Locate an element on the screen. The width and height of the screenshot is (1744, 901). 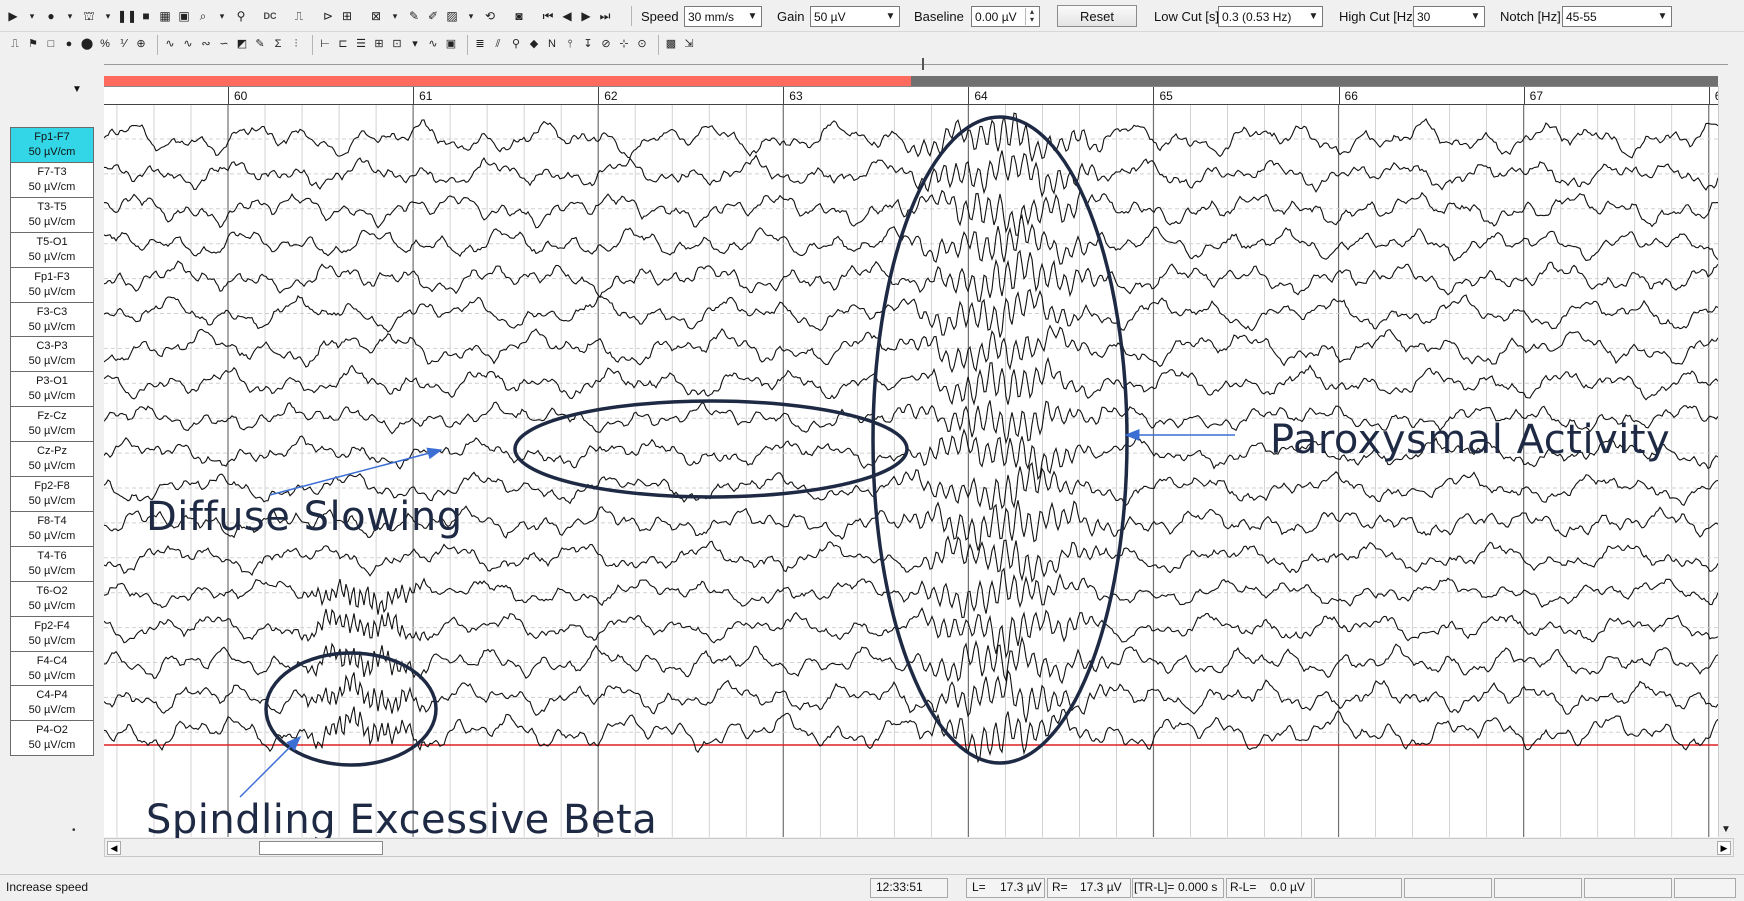
range-icon: ⊢ is located at coordinates (325, 45).